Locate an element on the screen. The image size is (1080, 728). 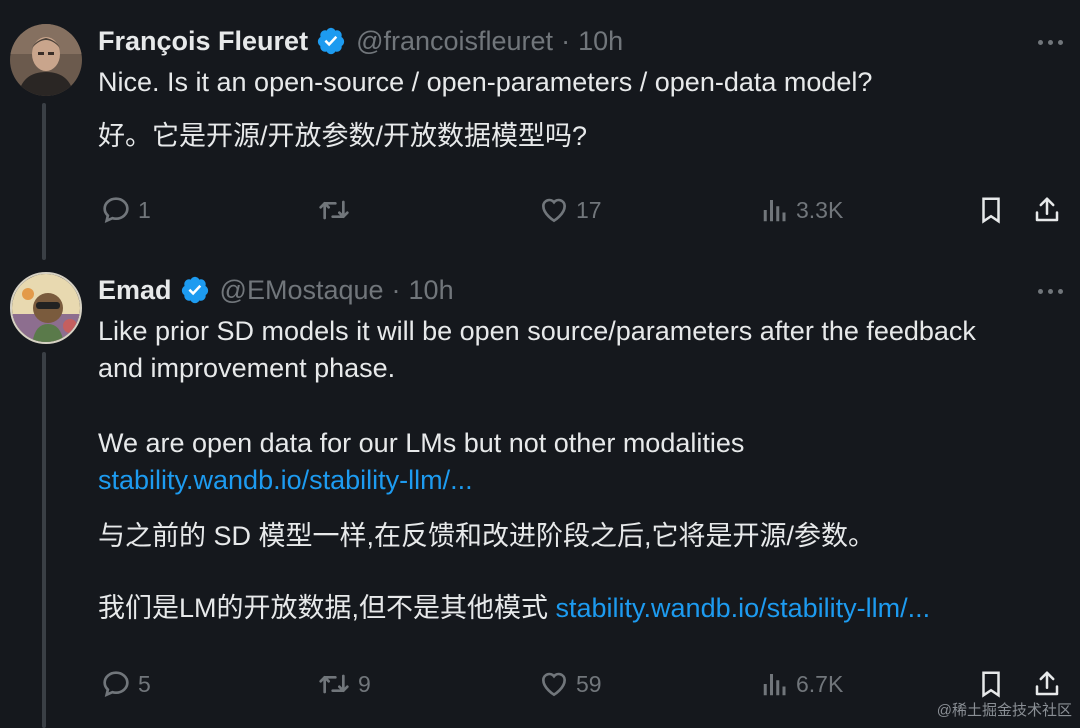
author-handle: @francoisfleuret is located at coordinates (454, 41).